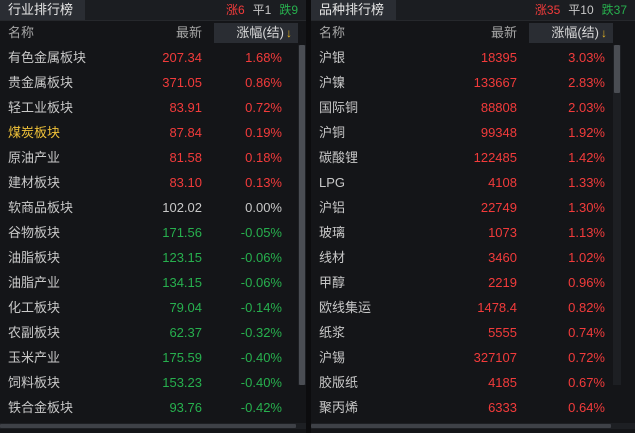 The image size is (635, 433). I want to click on down-count: 跌9, so click(288, 10).